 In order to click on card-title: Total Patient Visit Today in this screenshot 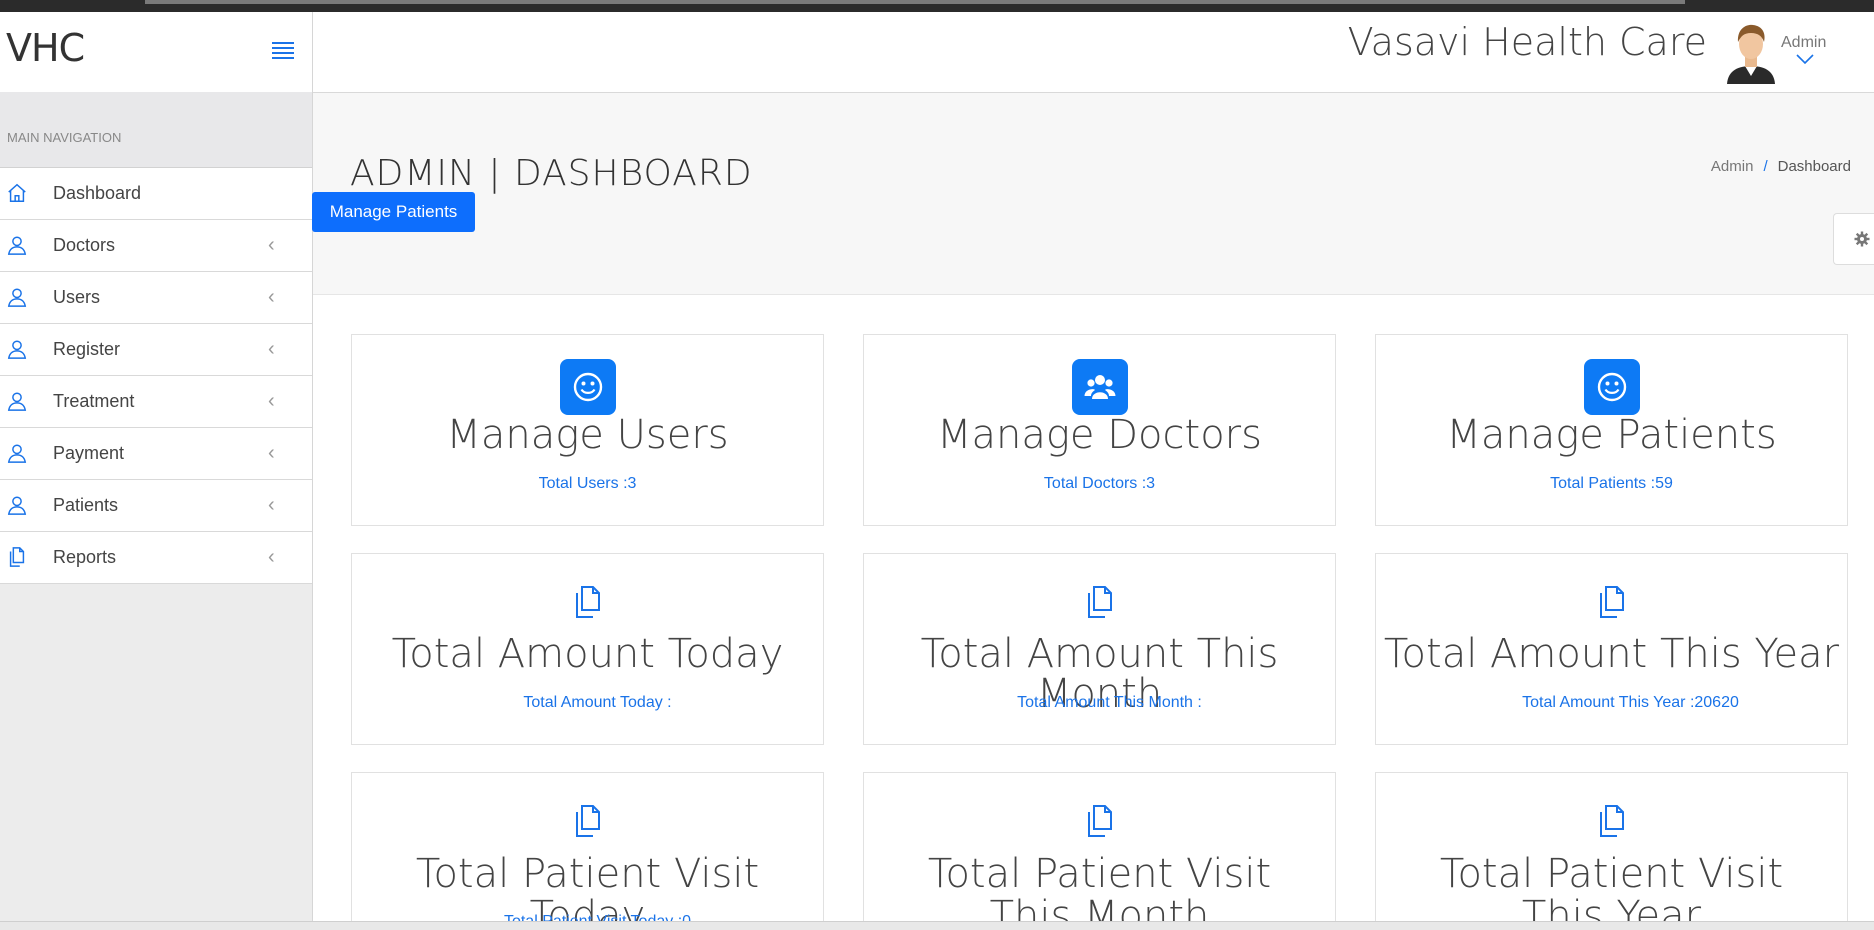, I will do `click(587, 886)`.